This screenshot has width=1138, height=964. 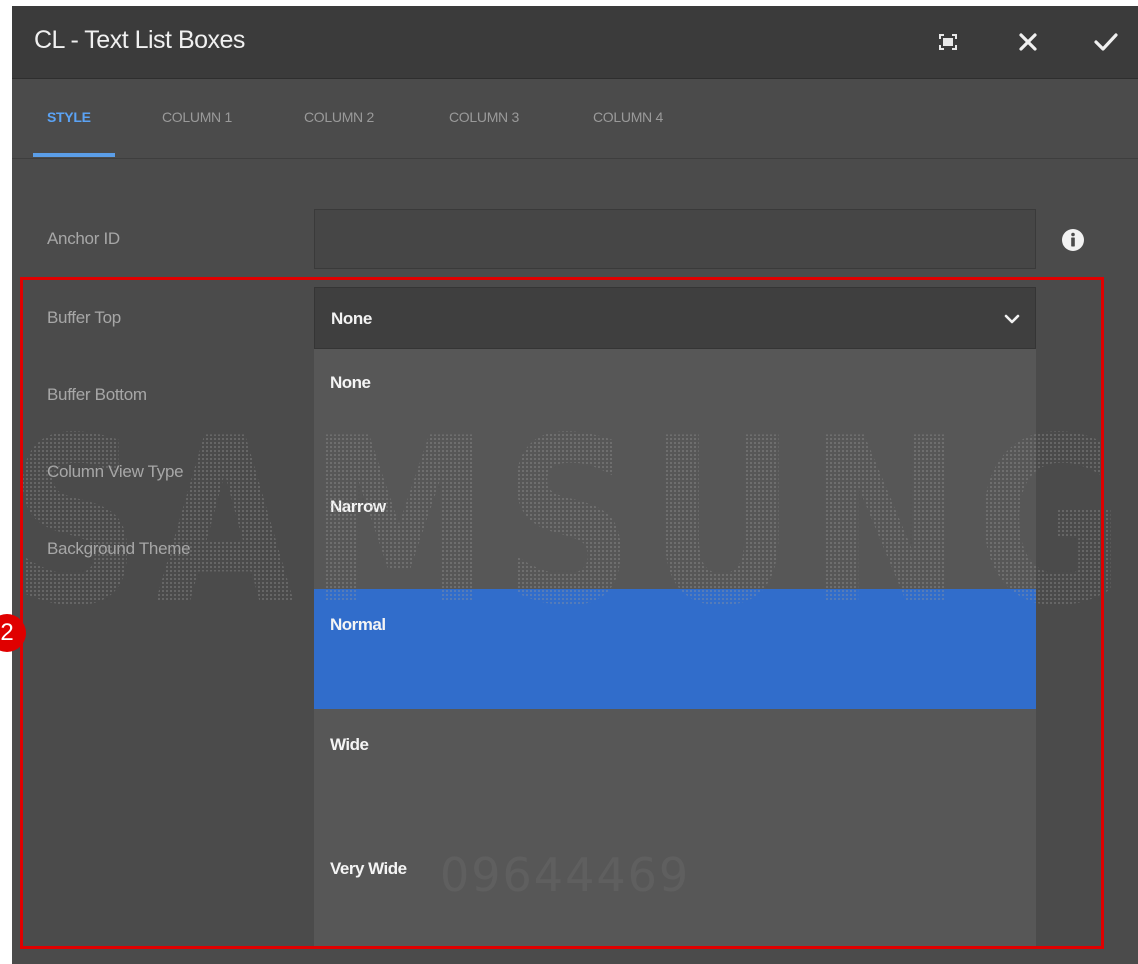 What do you see at coordinates (358, 624) in the screenshot?
I see `option-label: Normal` at bounding box center [358, 624].